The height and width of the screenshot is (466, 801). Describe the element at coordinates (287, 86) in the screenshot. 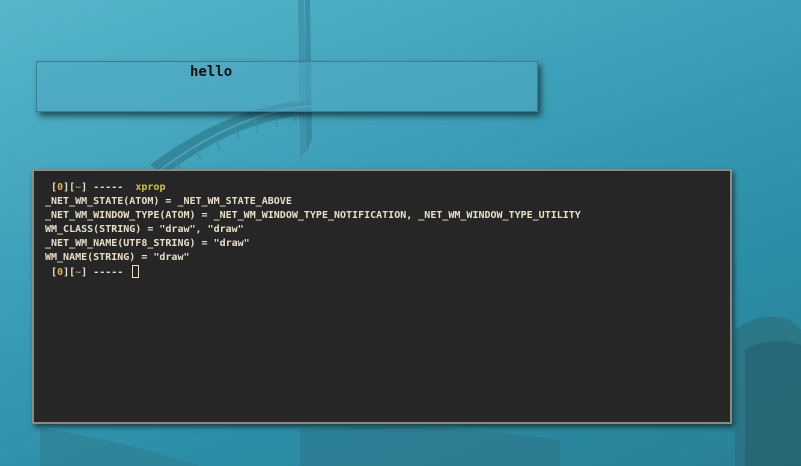

I see `notification-window: hello` at that location.